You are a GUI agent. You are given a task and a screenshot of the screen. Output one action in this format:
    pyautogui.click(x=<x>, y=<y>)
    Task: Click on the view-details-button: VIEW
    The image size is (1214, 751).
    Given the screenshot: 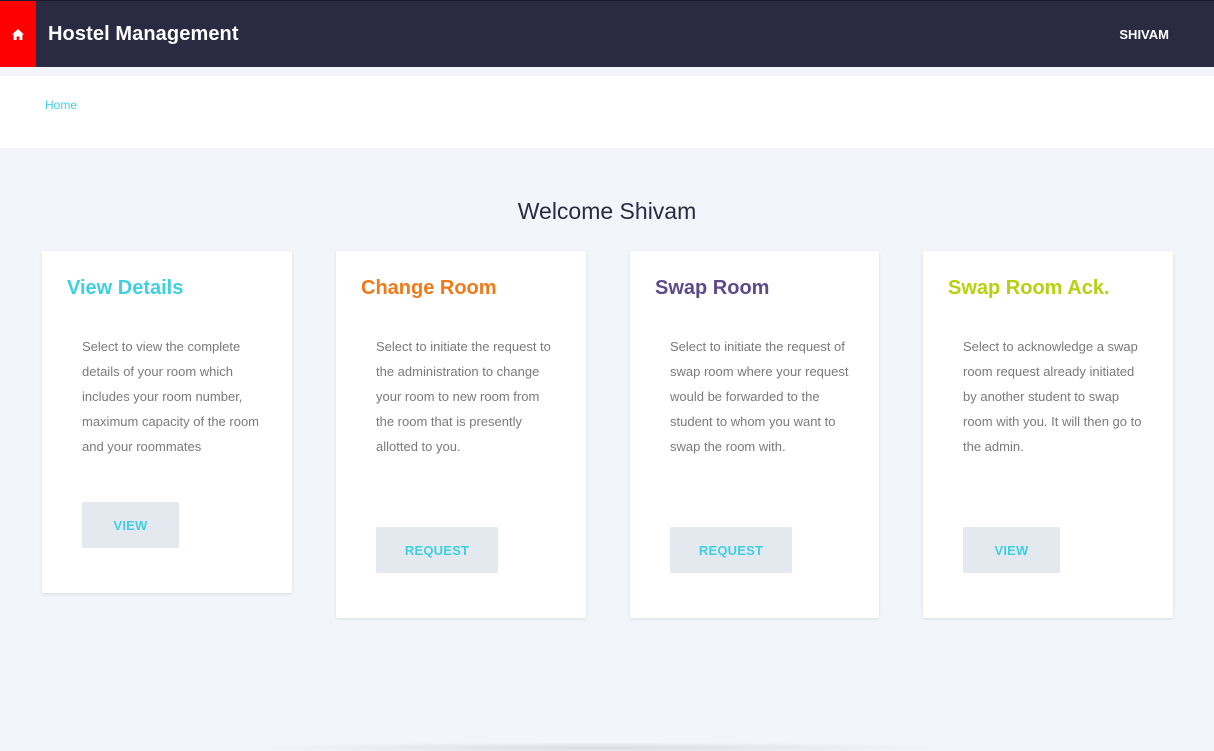 What is the action you would take?
    pyautogui.click(x=130, y=525)
    